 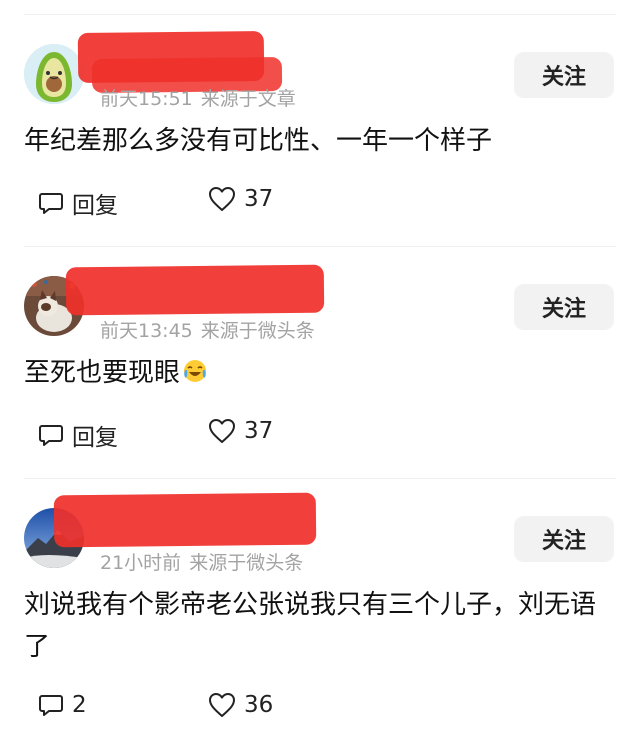 What do you see at coordinates (102, 373) in the screenshot?
I see `comment-text: 至死也要现眼` at bounding box center [102, 373].